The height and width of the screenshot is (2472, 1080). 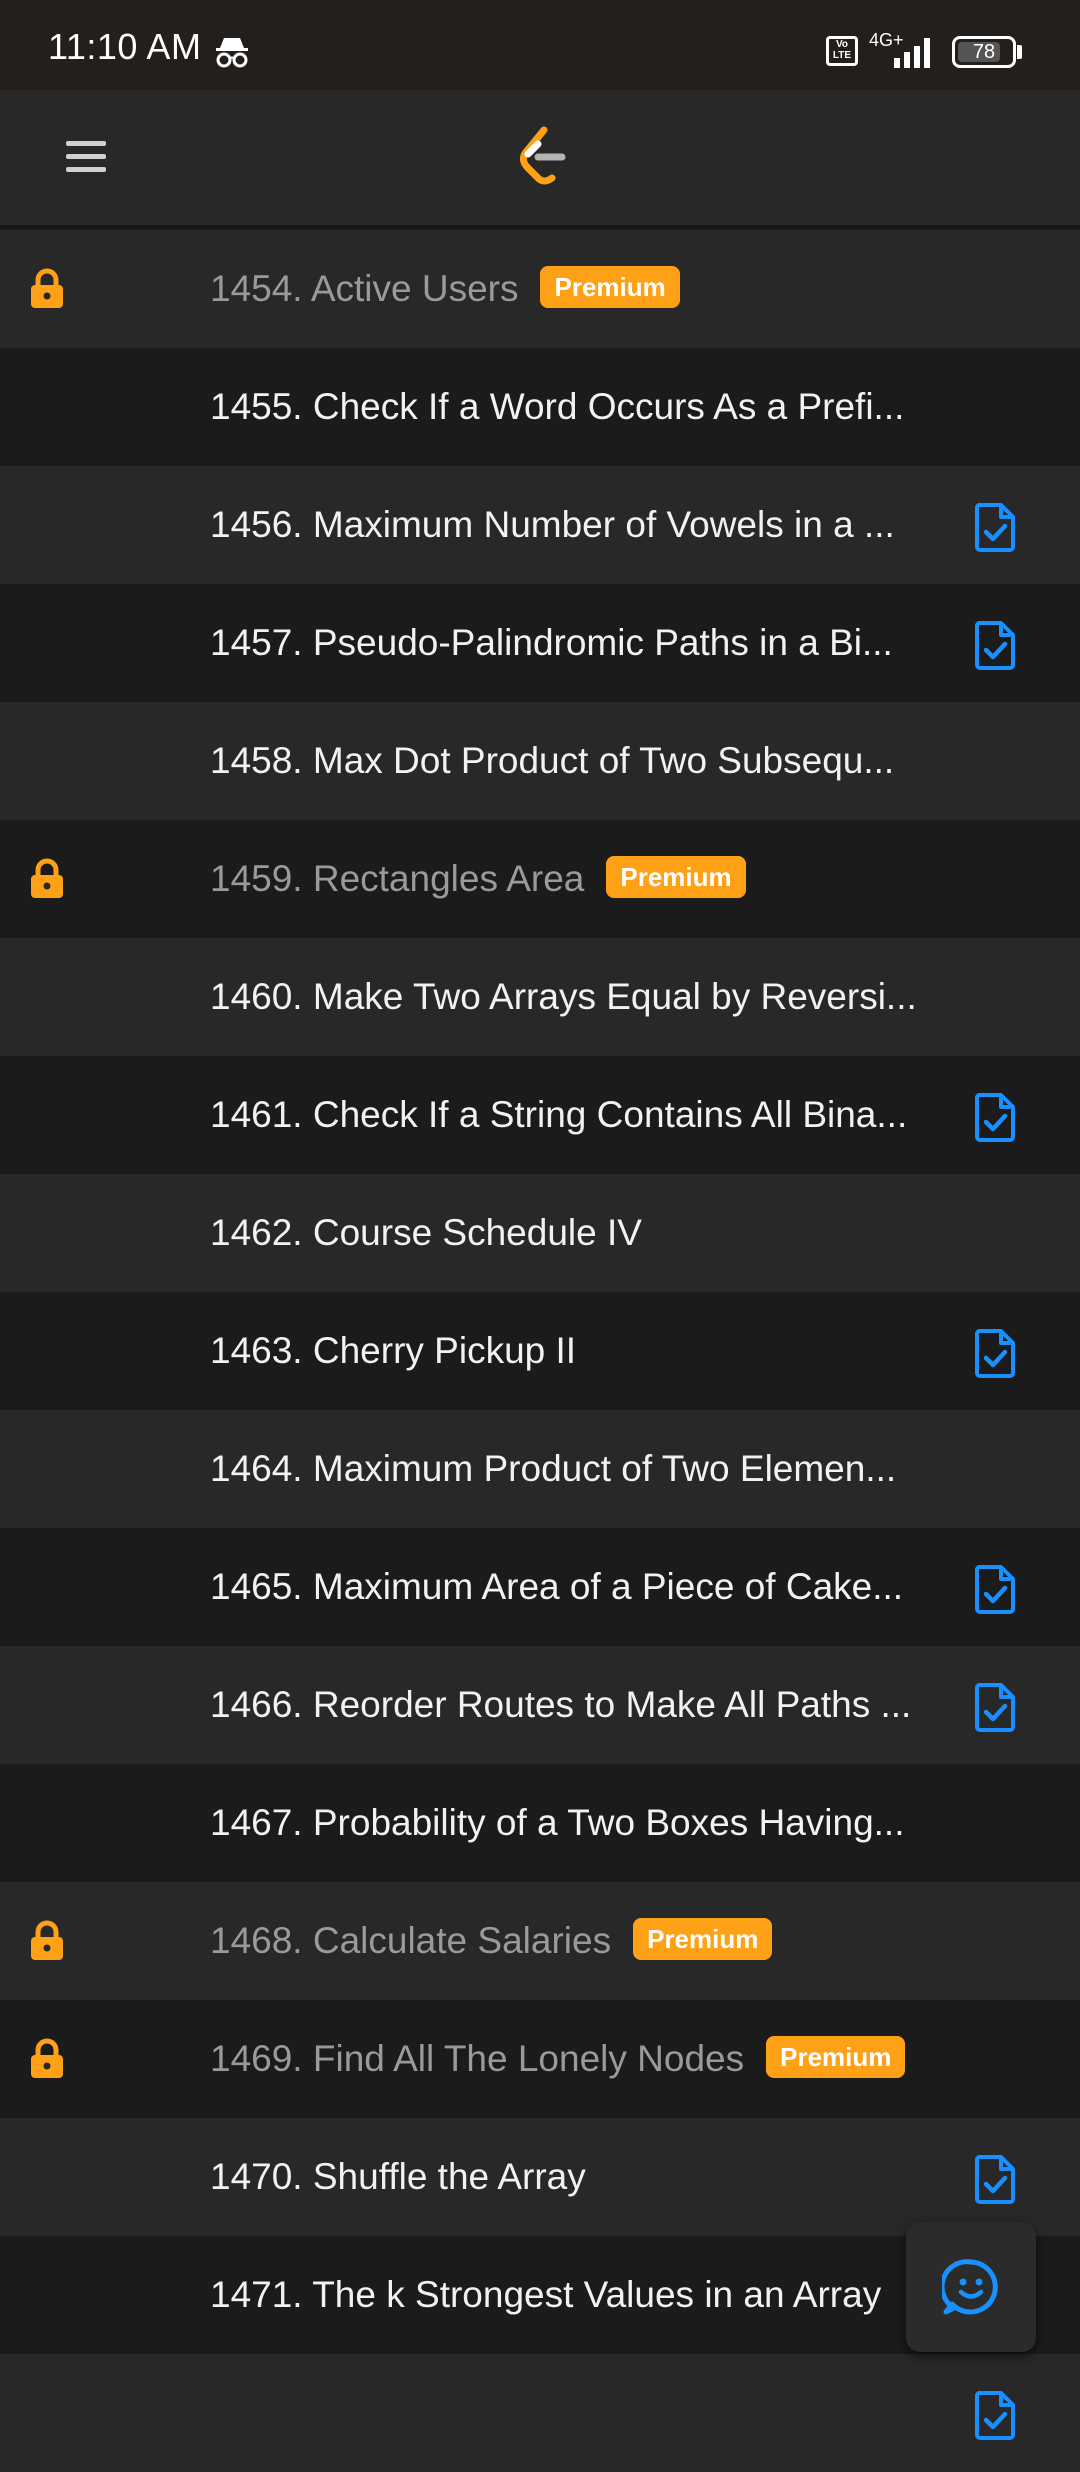 I want to click on signal-strength-icon, so click(x=914, y=55).